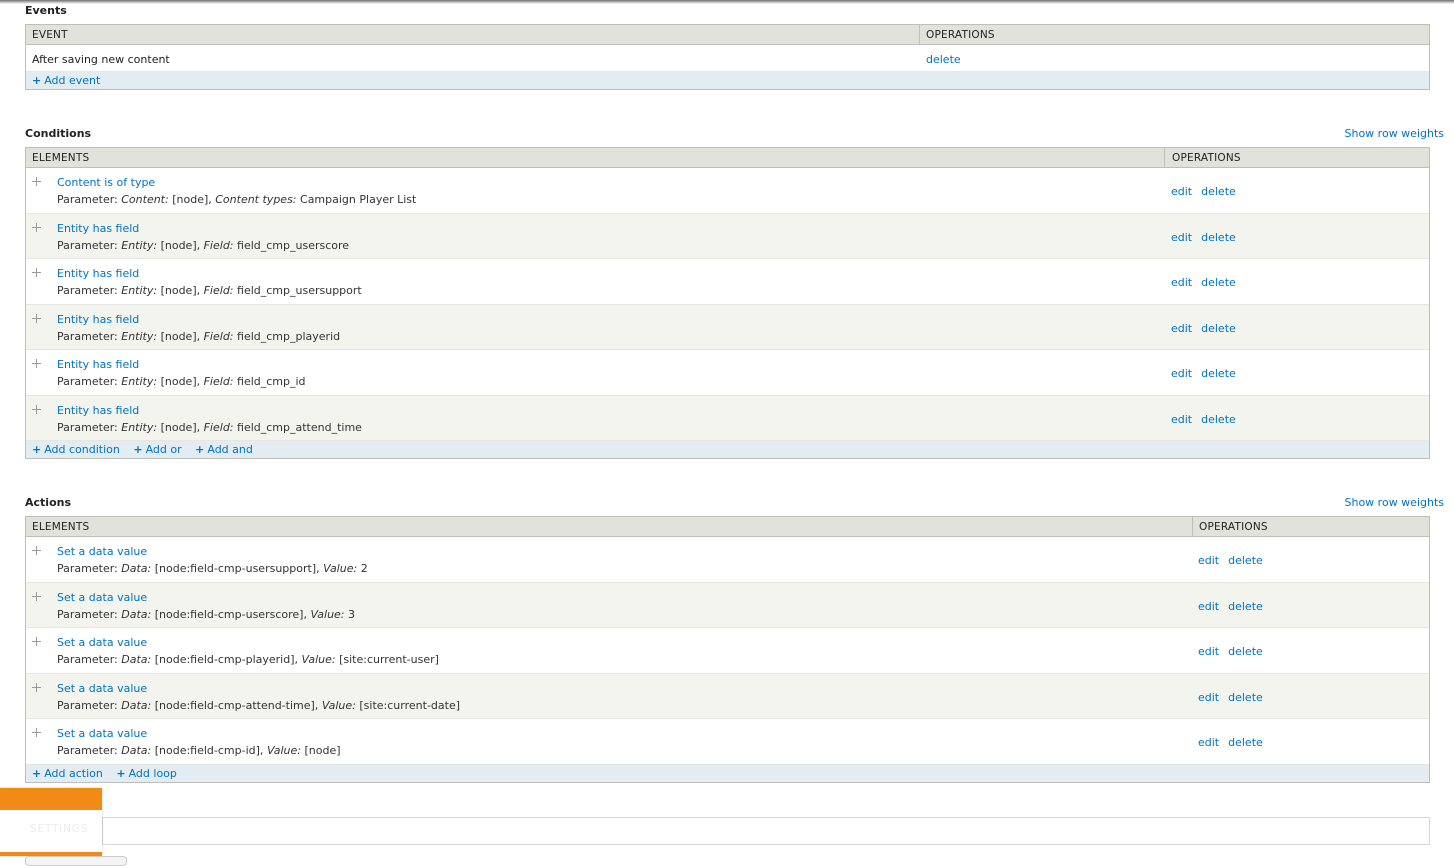 The image size is (1454, 866). I want to click on add-action-link: + Add action, so click(67, 773).